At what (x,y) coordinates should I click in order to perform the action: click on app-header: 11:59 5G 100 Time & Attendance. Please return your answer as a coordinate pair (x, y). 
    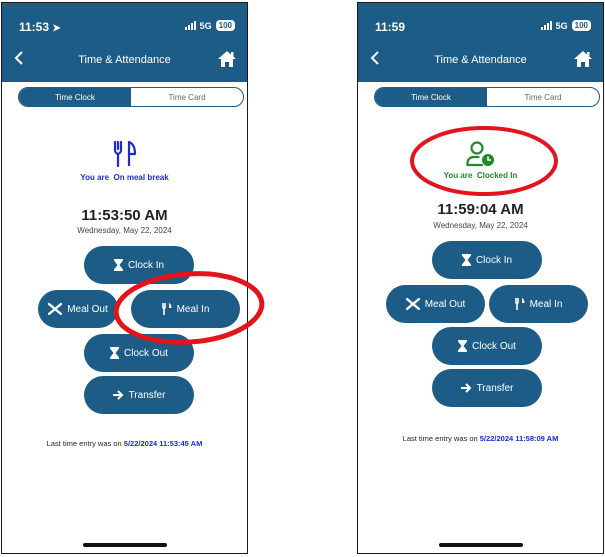
    Looking at the image, I should click on (480, 42).